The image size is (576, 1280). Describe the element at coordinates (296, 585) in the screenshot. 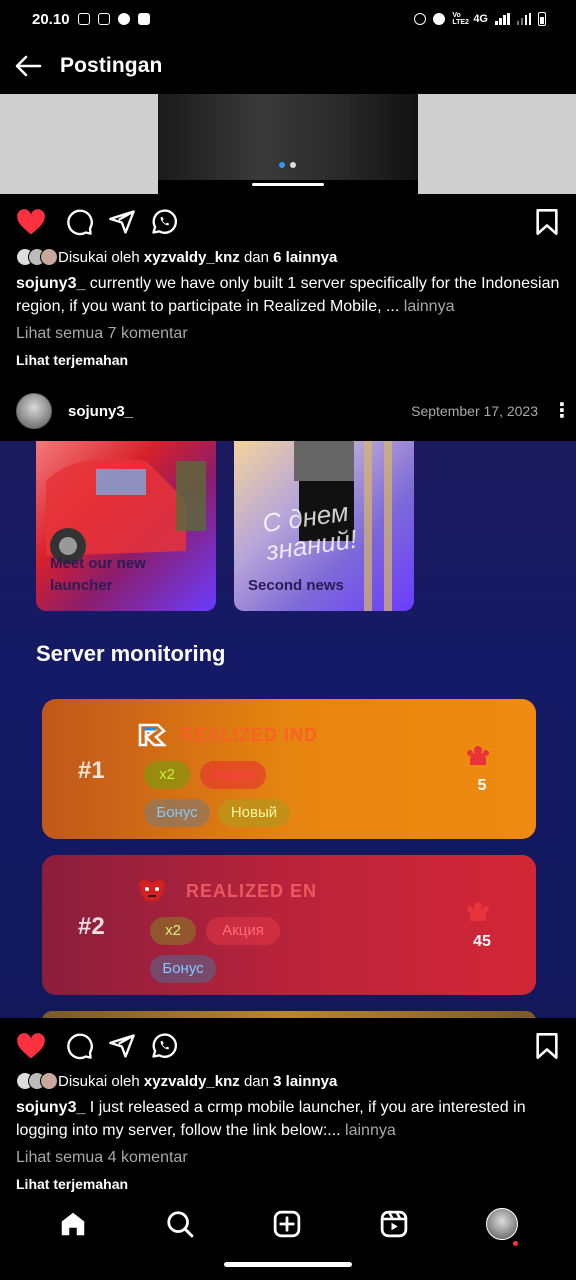

I see `card2-label: Second news` at that location.